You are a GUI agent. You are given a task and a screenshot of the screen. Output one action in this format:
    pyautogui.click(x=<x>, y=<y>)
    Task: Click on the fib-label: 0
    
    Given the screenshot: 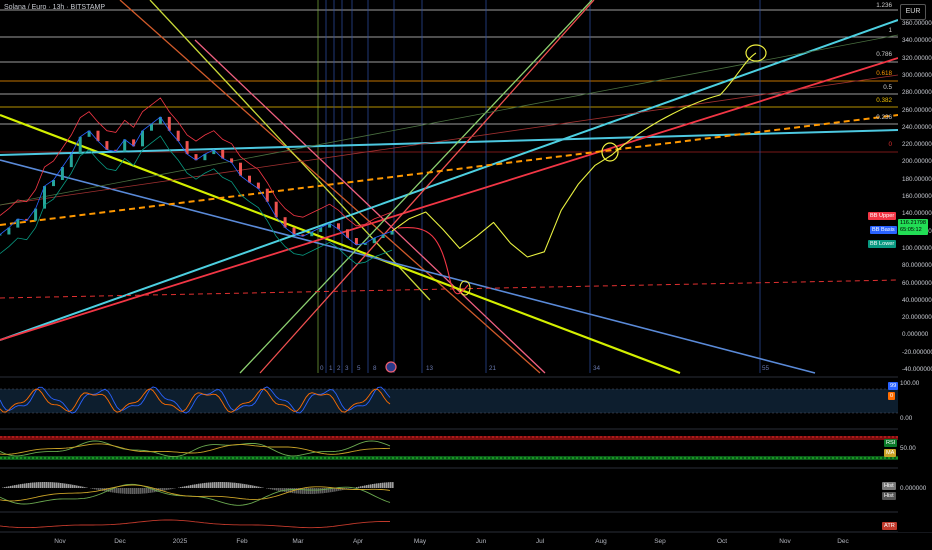 What is the action you would take?
    pyautogui.click(x=890, y=144)
    